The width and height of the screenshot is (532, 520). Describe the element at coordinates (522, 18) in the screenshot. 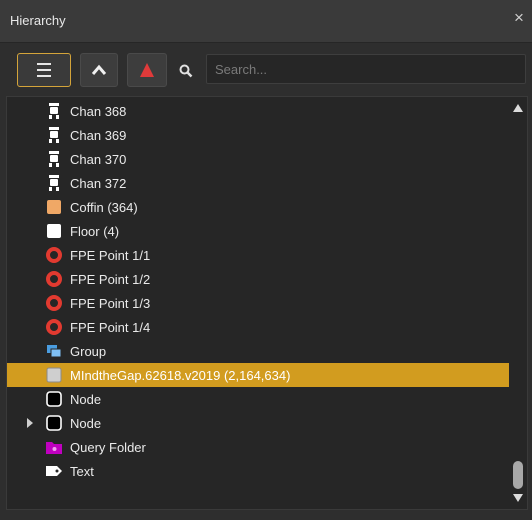

I see `close-icon: ×` at that location.